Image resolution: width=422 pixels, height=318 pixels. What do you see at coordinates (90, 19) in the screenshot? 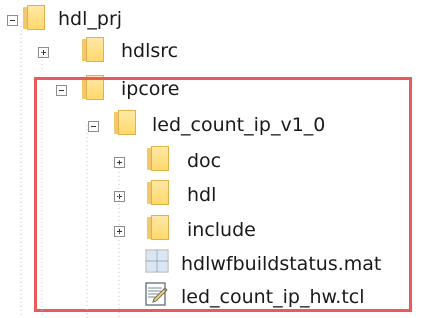
I see `tree-item-label: hdl_prj` at bounding box center [90, 19].